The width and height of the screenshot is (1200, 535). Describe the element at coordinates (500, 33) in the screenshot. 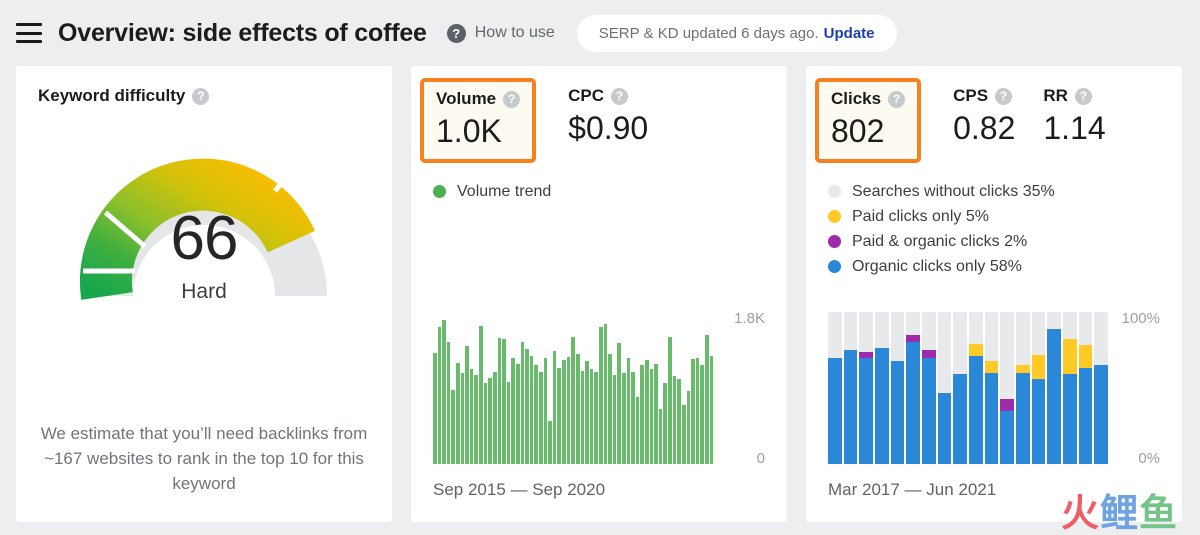

I see `how-to-use-button: ? How to use` at that location.